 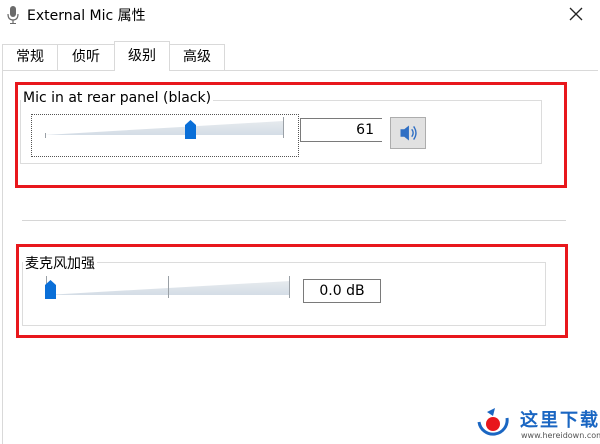 I want to click on watermark-url: www.hereidown.com, so click(x=560, y=435).